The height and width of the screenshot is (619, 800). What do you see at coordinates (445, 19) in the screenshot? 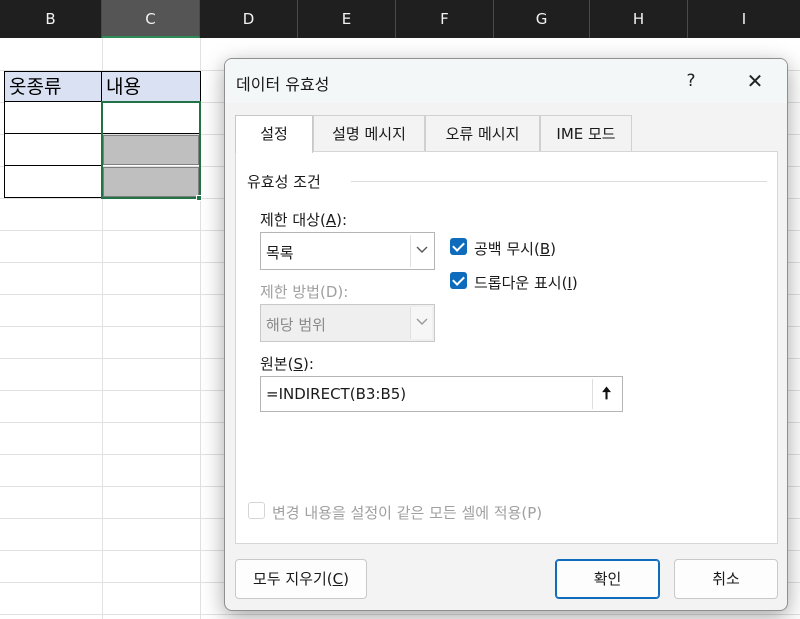
I see `column-header-f: F` at bounding box center [445, 19].